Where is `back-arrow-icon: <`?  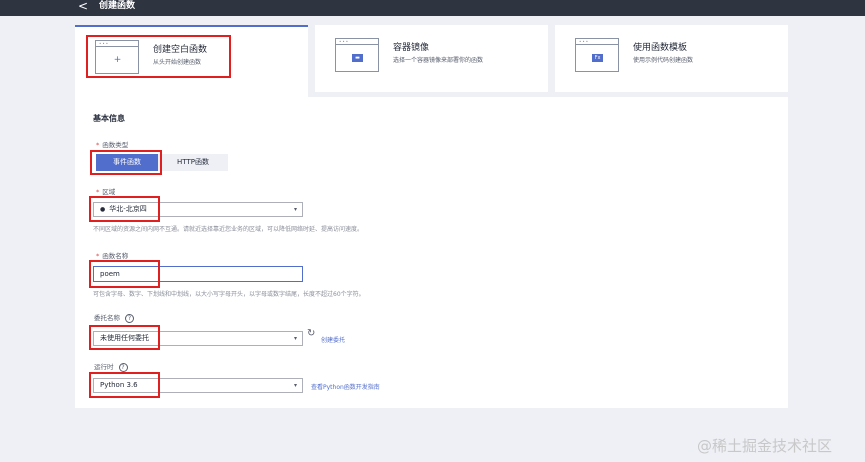
back-arrow-icon: < is located at coordinates (83, 8).